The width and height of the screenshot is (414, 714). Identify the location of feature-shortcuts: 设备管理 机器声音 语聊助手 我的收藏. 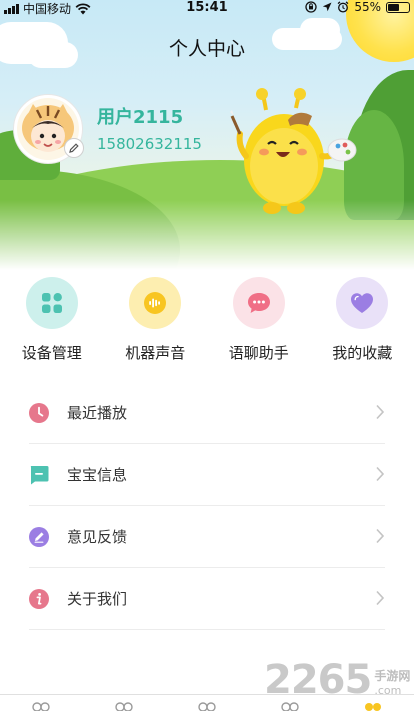
(207, 320).